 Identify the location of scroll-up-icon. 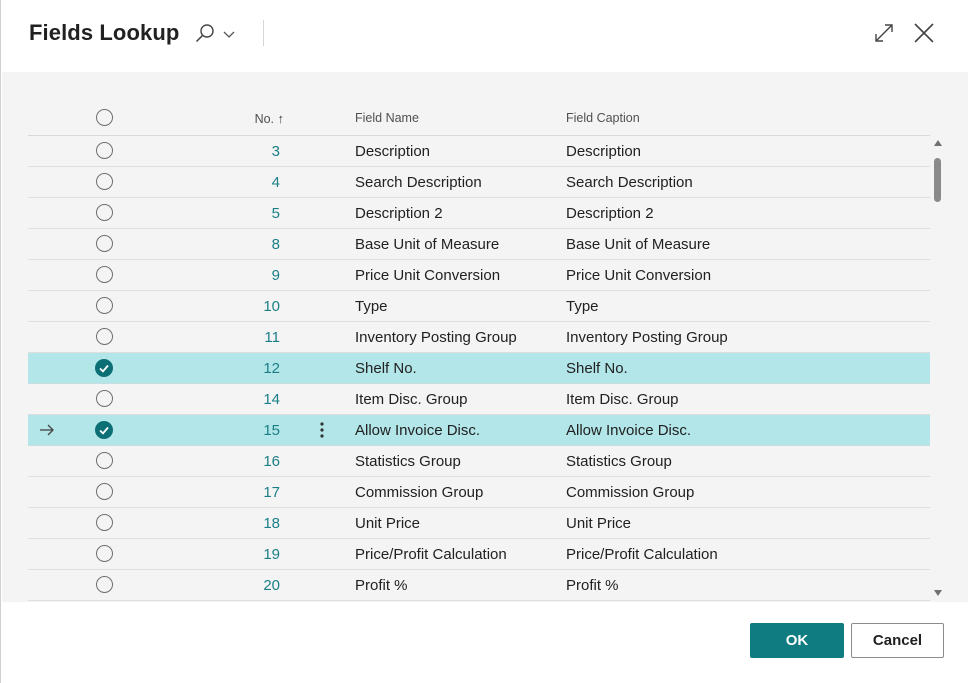
(938, 143).